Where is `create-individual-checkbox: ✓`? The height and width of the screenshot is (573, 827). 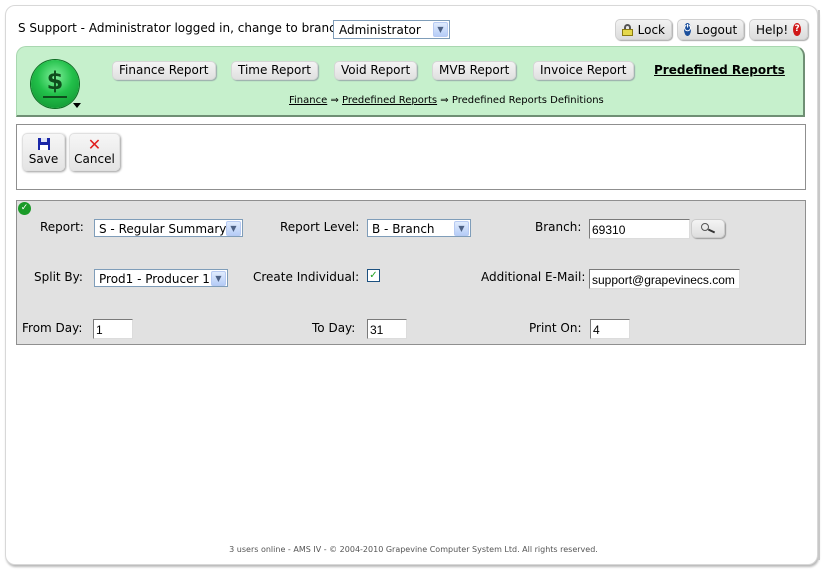 create-individual-checkbox: ✓ is located at coordinates (373, 275).